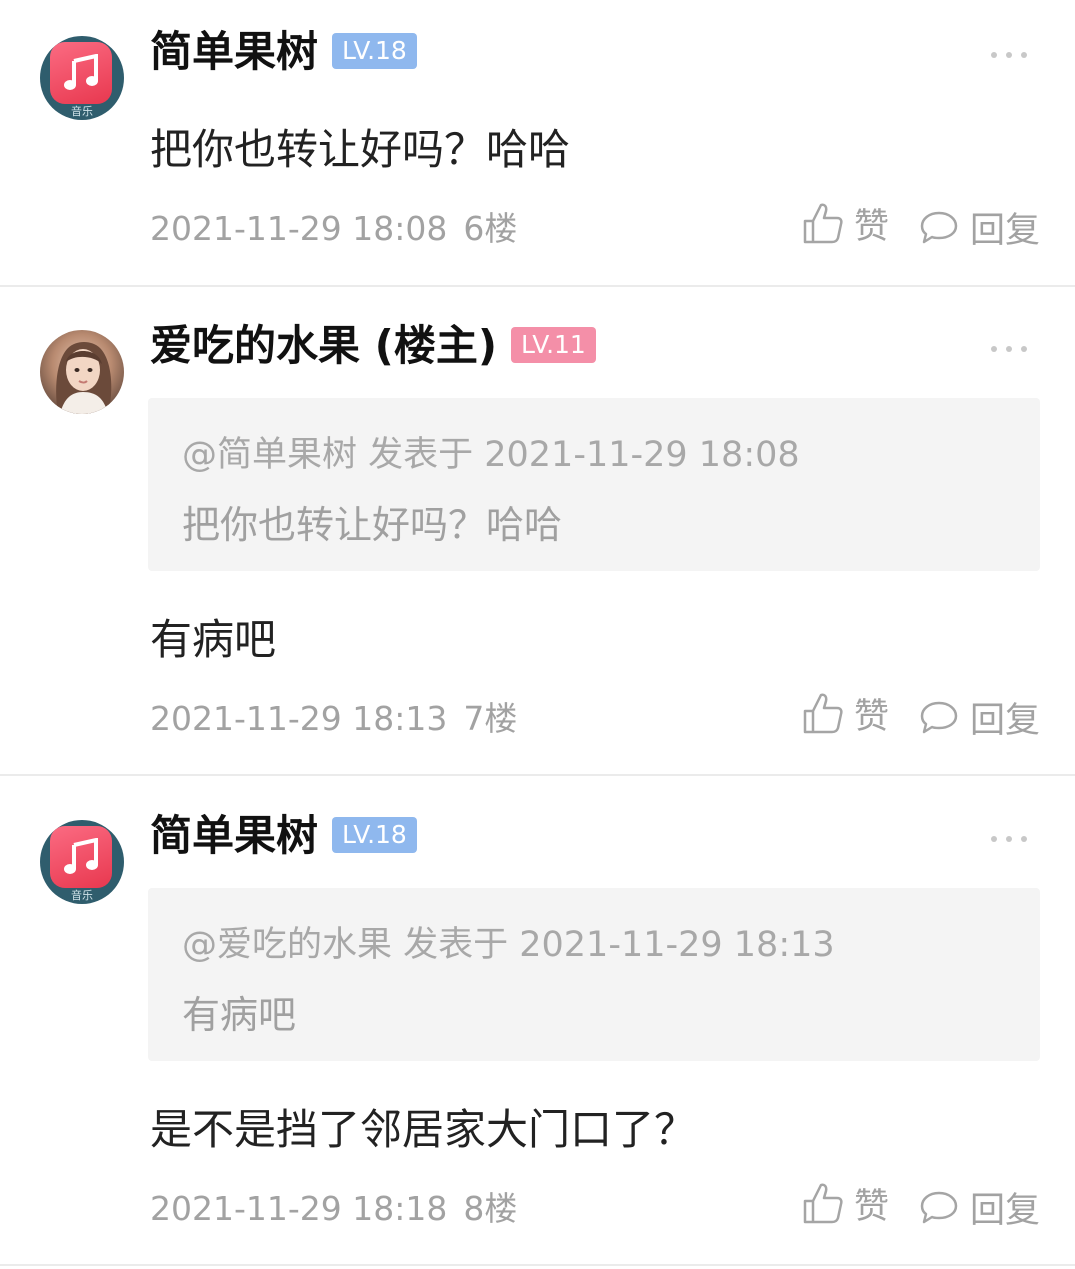  What do you see at coordinates (490, 1208) in the screenshot?
I see `floor-number: 8楼` at bounding box center [490, 1208].